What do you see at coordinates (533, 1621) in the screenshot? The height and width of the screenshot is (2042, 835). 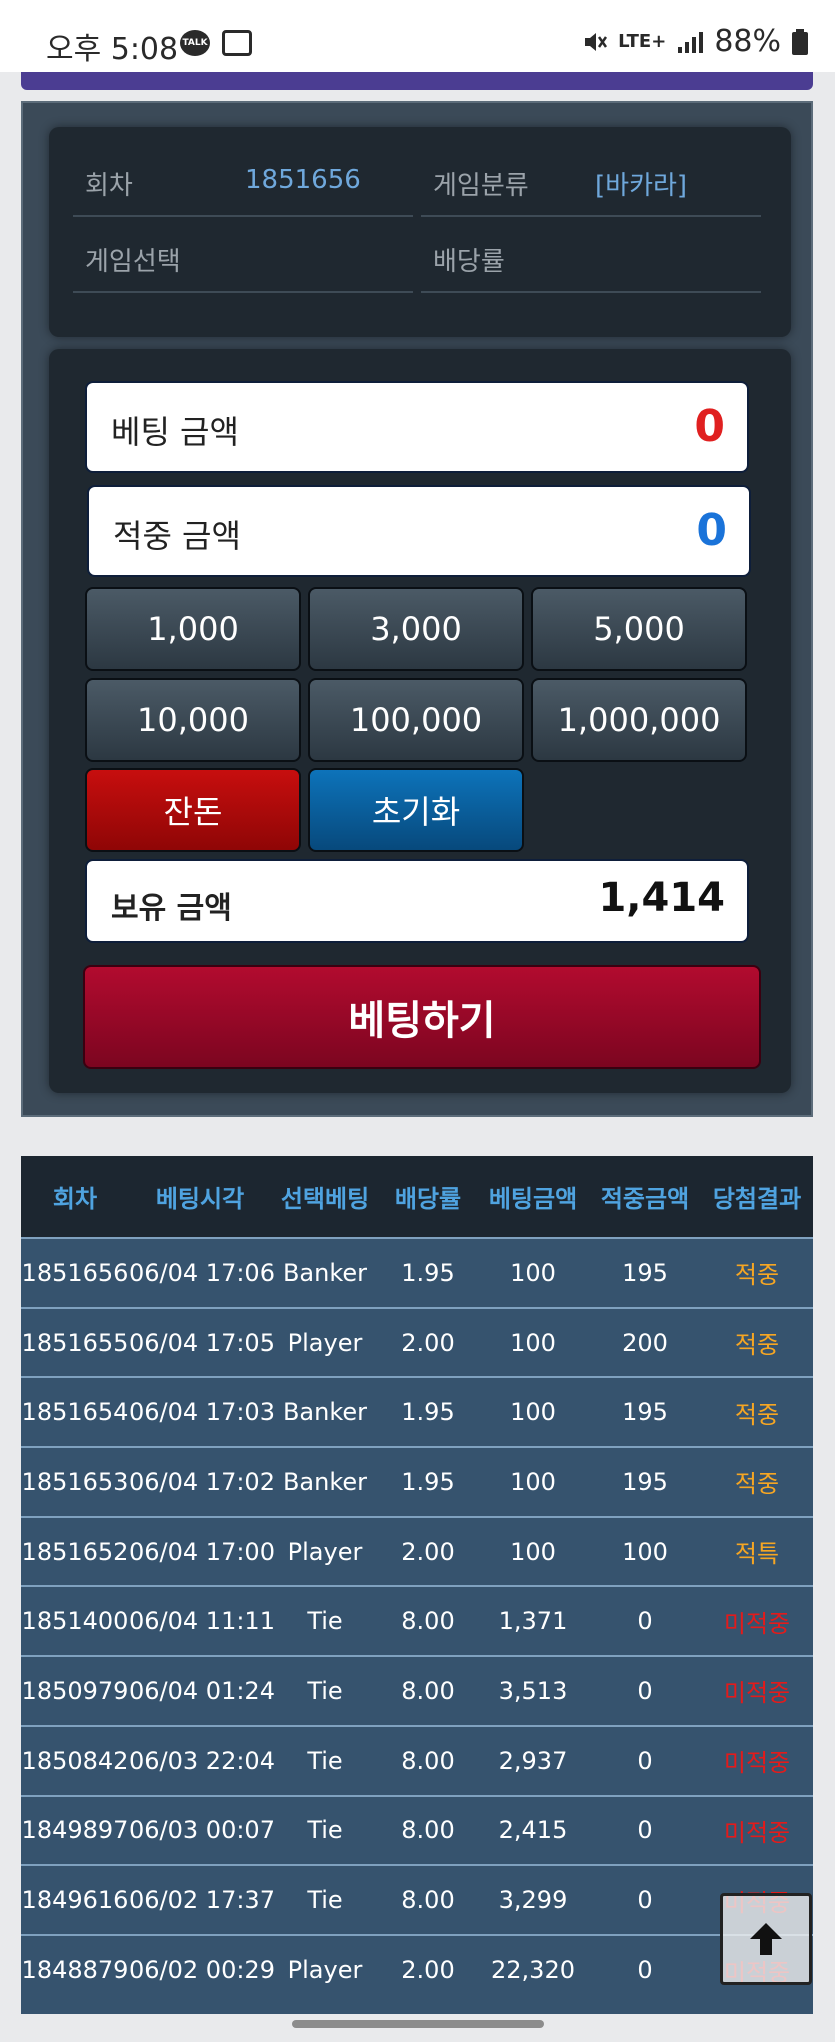 I see `cell-bet-amount: 1,371` at bounding box center [533, 1621].